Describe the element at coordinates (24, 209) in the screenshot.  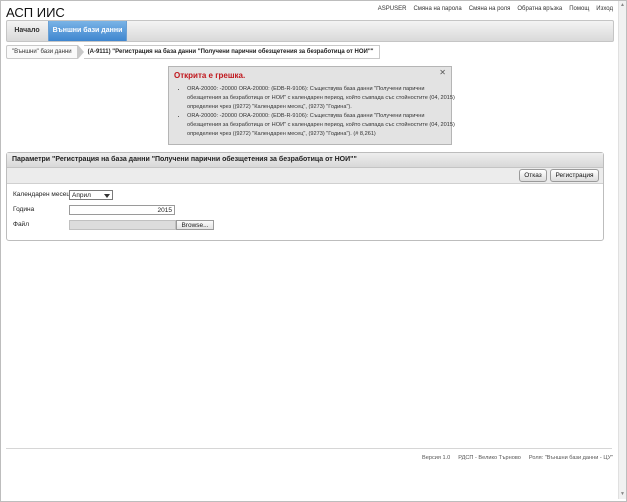
I see `year-label: Година` at that location.